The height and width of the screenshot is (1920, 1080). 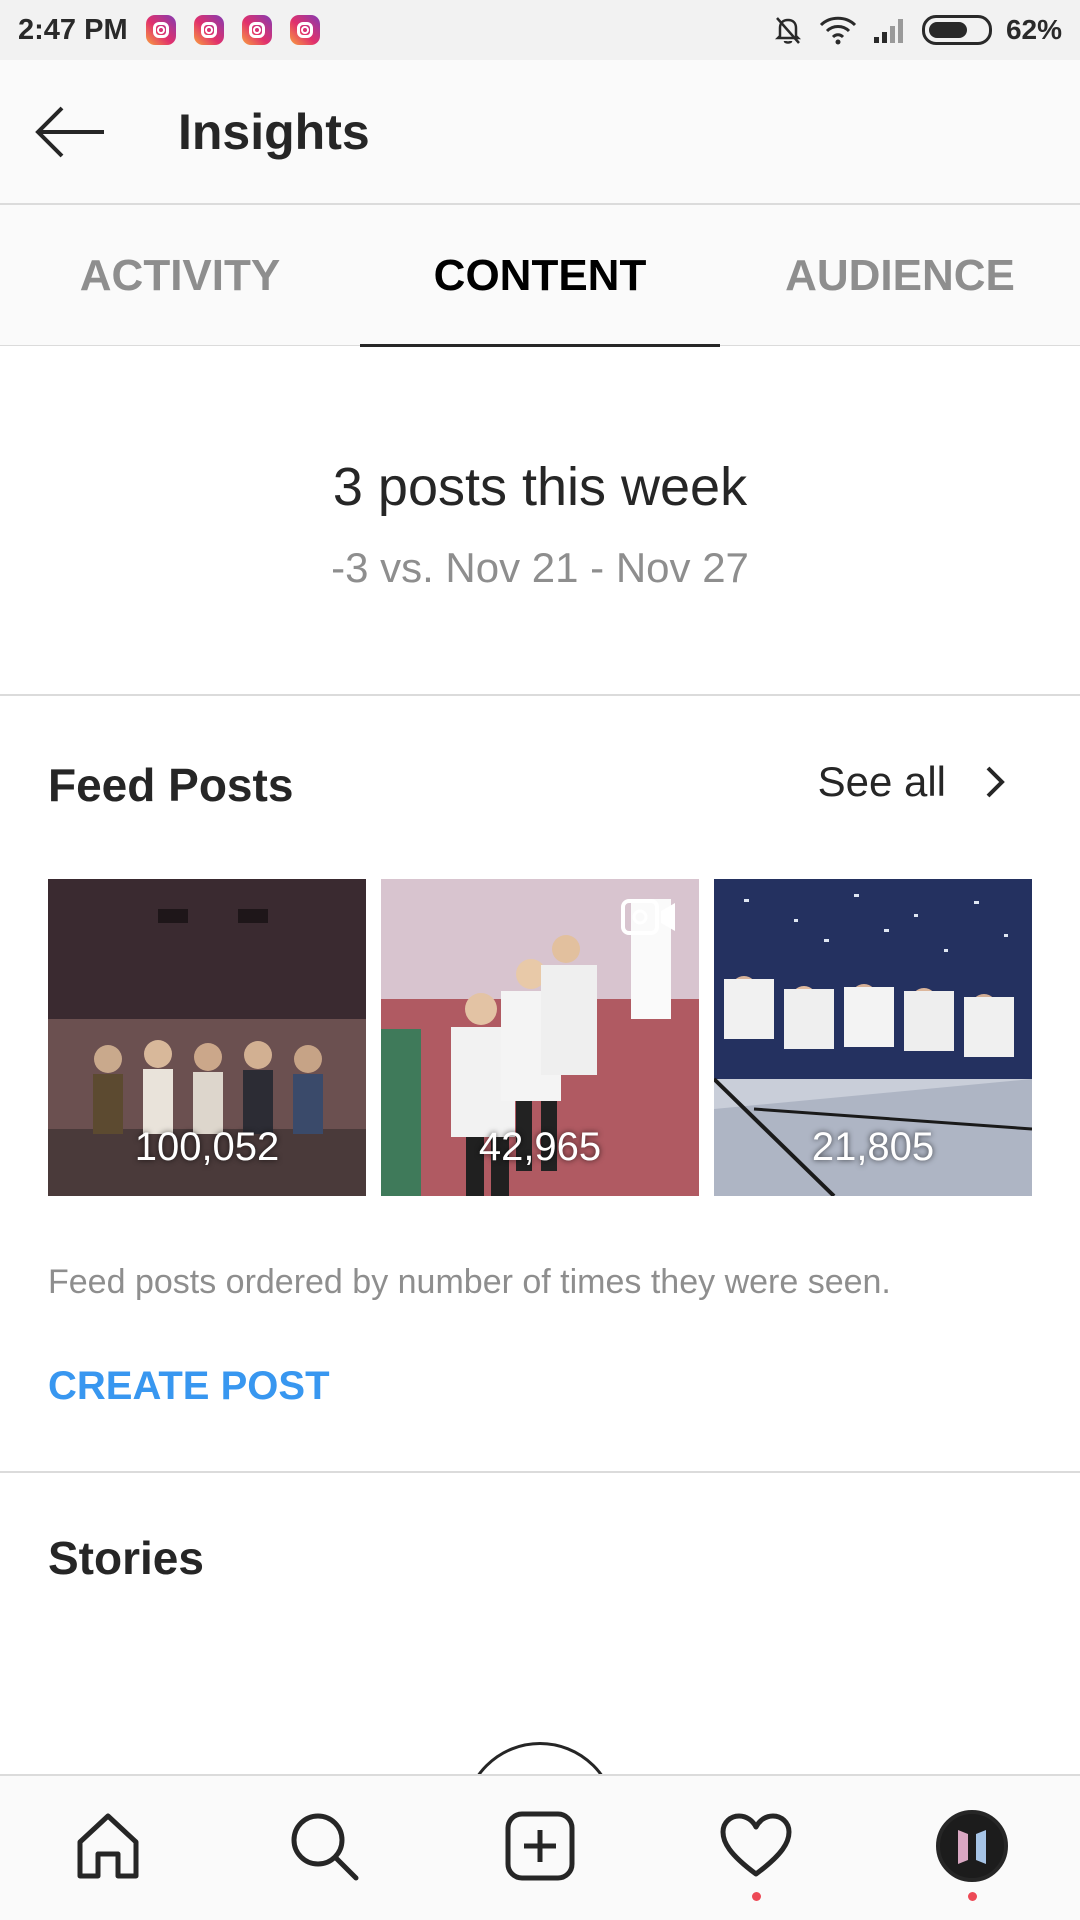 What do you see at coordinates (838, 30) in the screenshot?
I see `wifi-icon` at bounding box center [838, 30].